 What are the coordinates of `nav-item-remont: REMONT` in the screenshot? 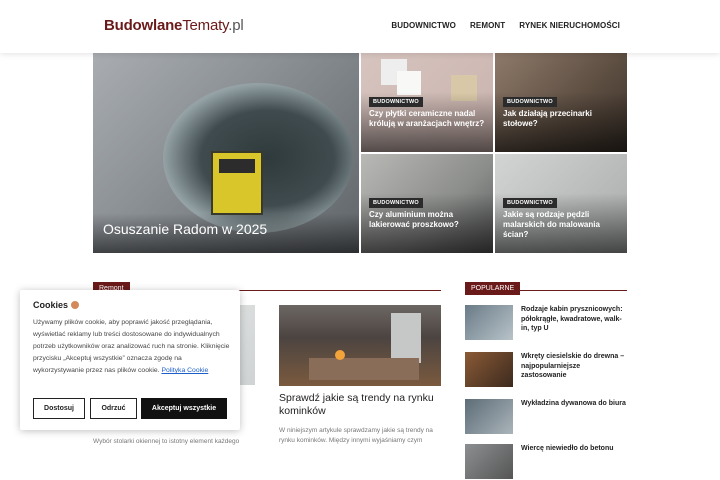 It's located at (487, 25).